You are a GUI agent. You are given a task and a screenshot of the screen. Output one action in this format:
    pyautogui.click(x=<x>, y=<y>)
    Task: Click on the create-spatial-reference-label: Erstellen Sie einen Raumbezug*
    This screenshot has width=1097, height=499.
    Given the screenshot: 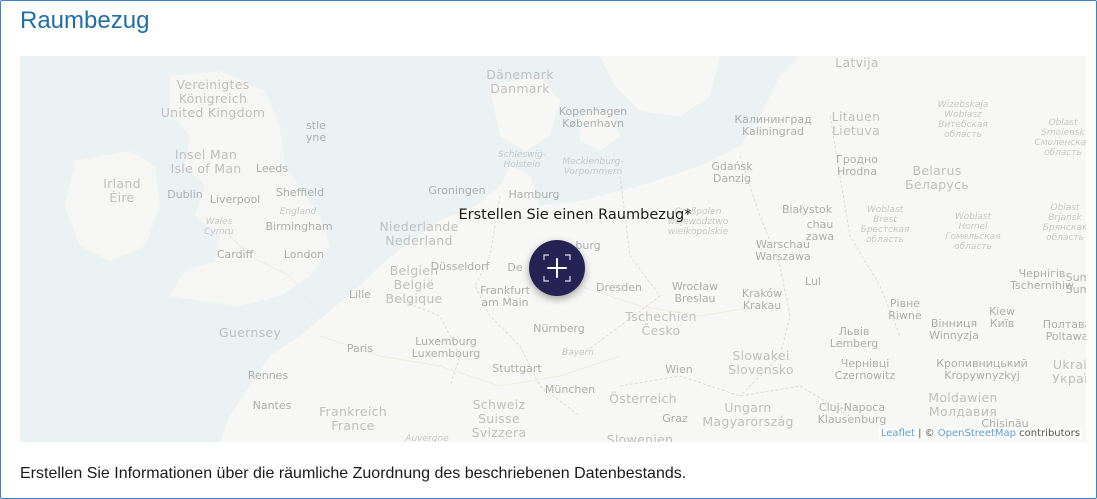 What is the action you would take?
    pyautogui.click(x=575, y=215)
    